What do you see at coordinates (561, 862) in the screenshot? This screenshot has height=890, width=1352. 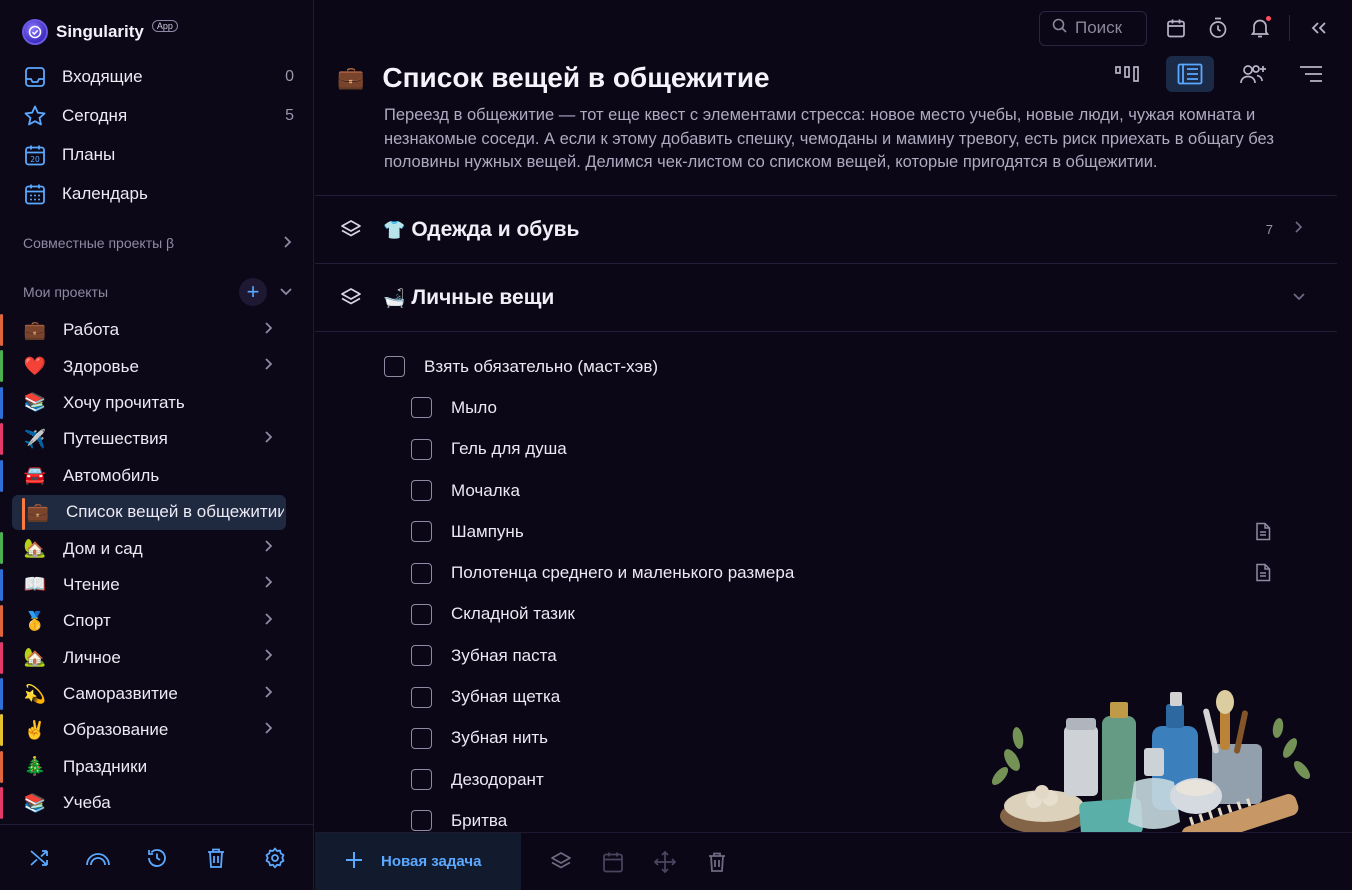 I see `layers-icon` at bounding box center [561, 862].